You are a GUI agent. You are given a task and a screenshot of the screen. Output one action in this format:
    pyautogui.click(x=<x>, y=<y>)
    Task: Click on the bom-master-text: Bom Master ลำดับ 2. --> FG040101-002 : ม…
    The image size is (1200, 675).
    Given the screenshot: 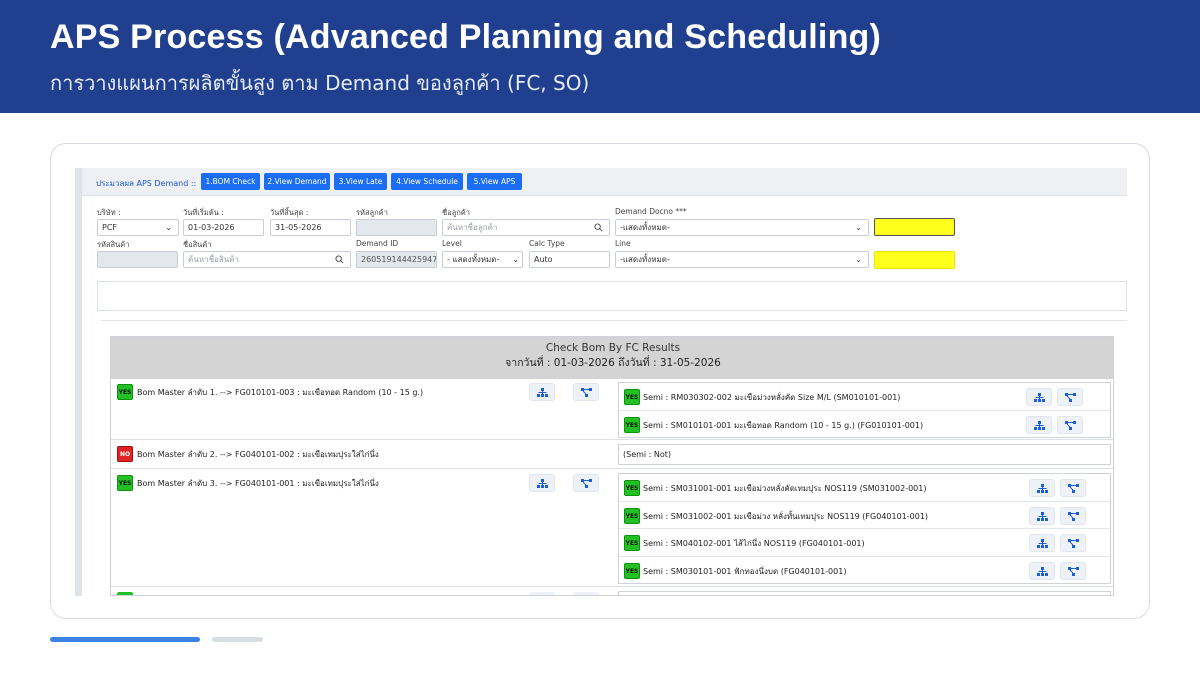 What is the action you would take?
    pyautogui.click(x=258, y=454)
    